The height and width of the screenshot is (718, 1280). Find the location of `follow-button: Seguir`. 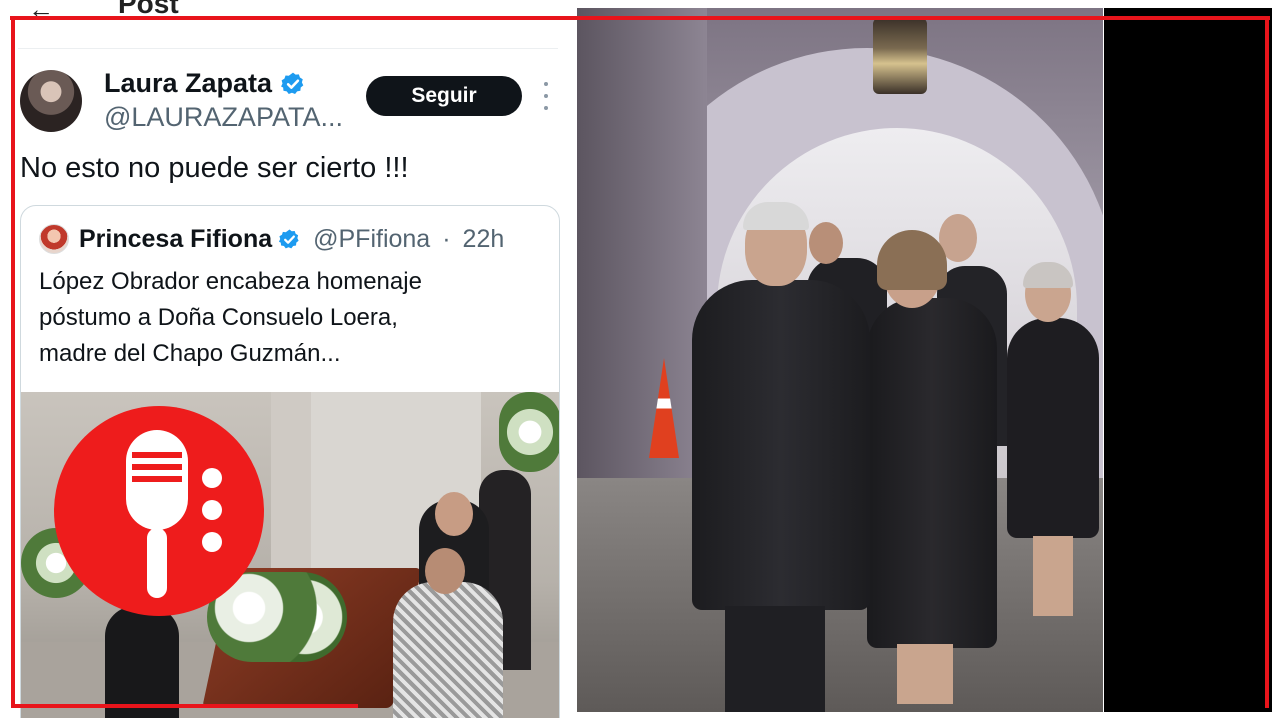

follow-button: Seguir is located at coordinates (444, 96).